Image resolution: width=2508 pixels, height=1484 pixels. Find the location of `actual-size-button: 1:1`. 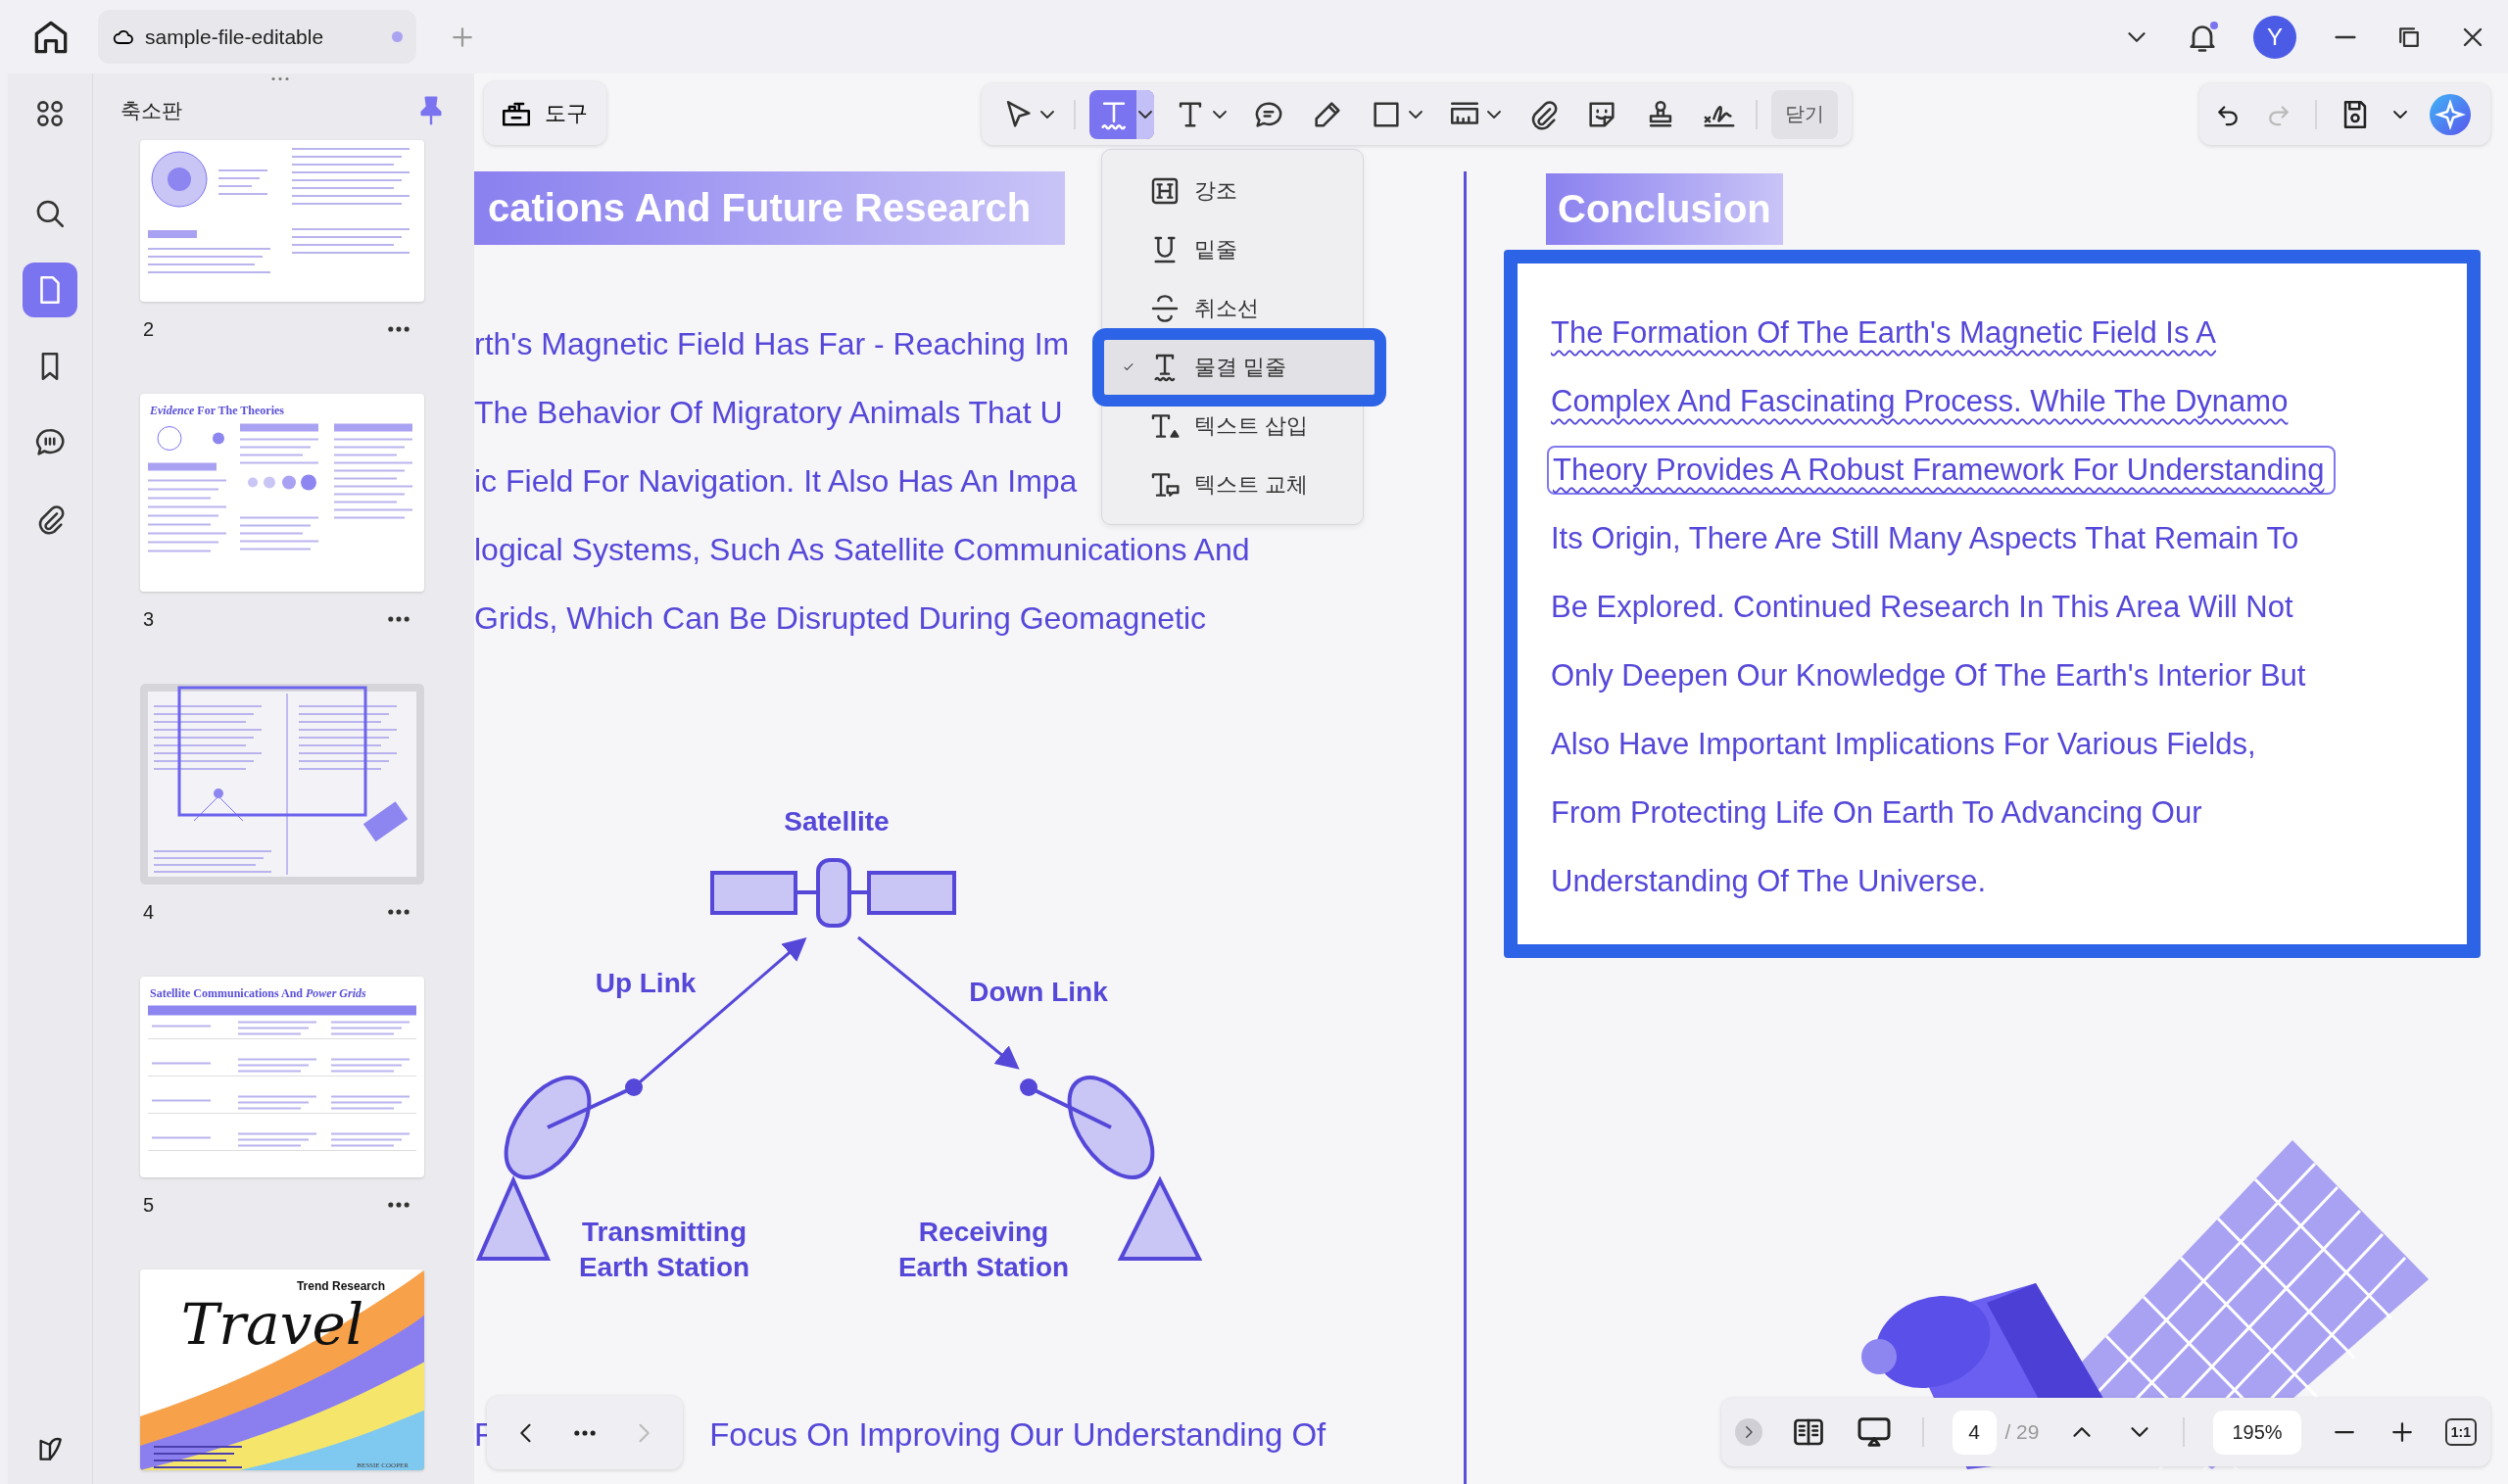

actual-size-button: 1:1 is located at coordinates (2460, 1432).